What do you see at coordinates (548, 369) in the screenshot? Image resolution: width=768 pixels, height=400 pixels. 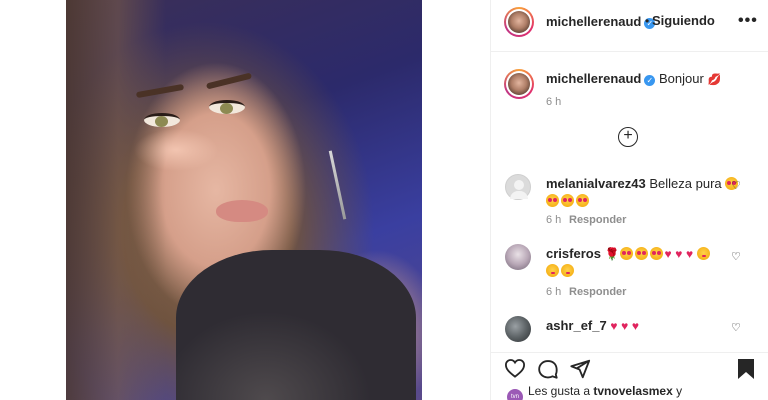 I see `comment-icon` at bounding box center [548, 369].